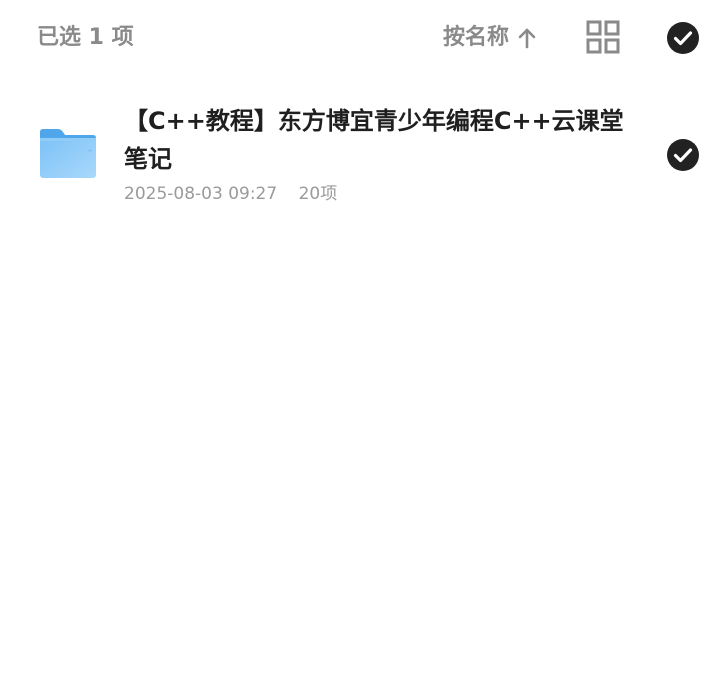 Image resolution: width=714 pixels, height=691 pixels. What do you see at coordinates (318, 194) in the screenshot?
I see `file-item-count: 20项` at bounding box center [318, 194].